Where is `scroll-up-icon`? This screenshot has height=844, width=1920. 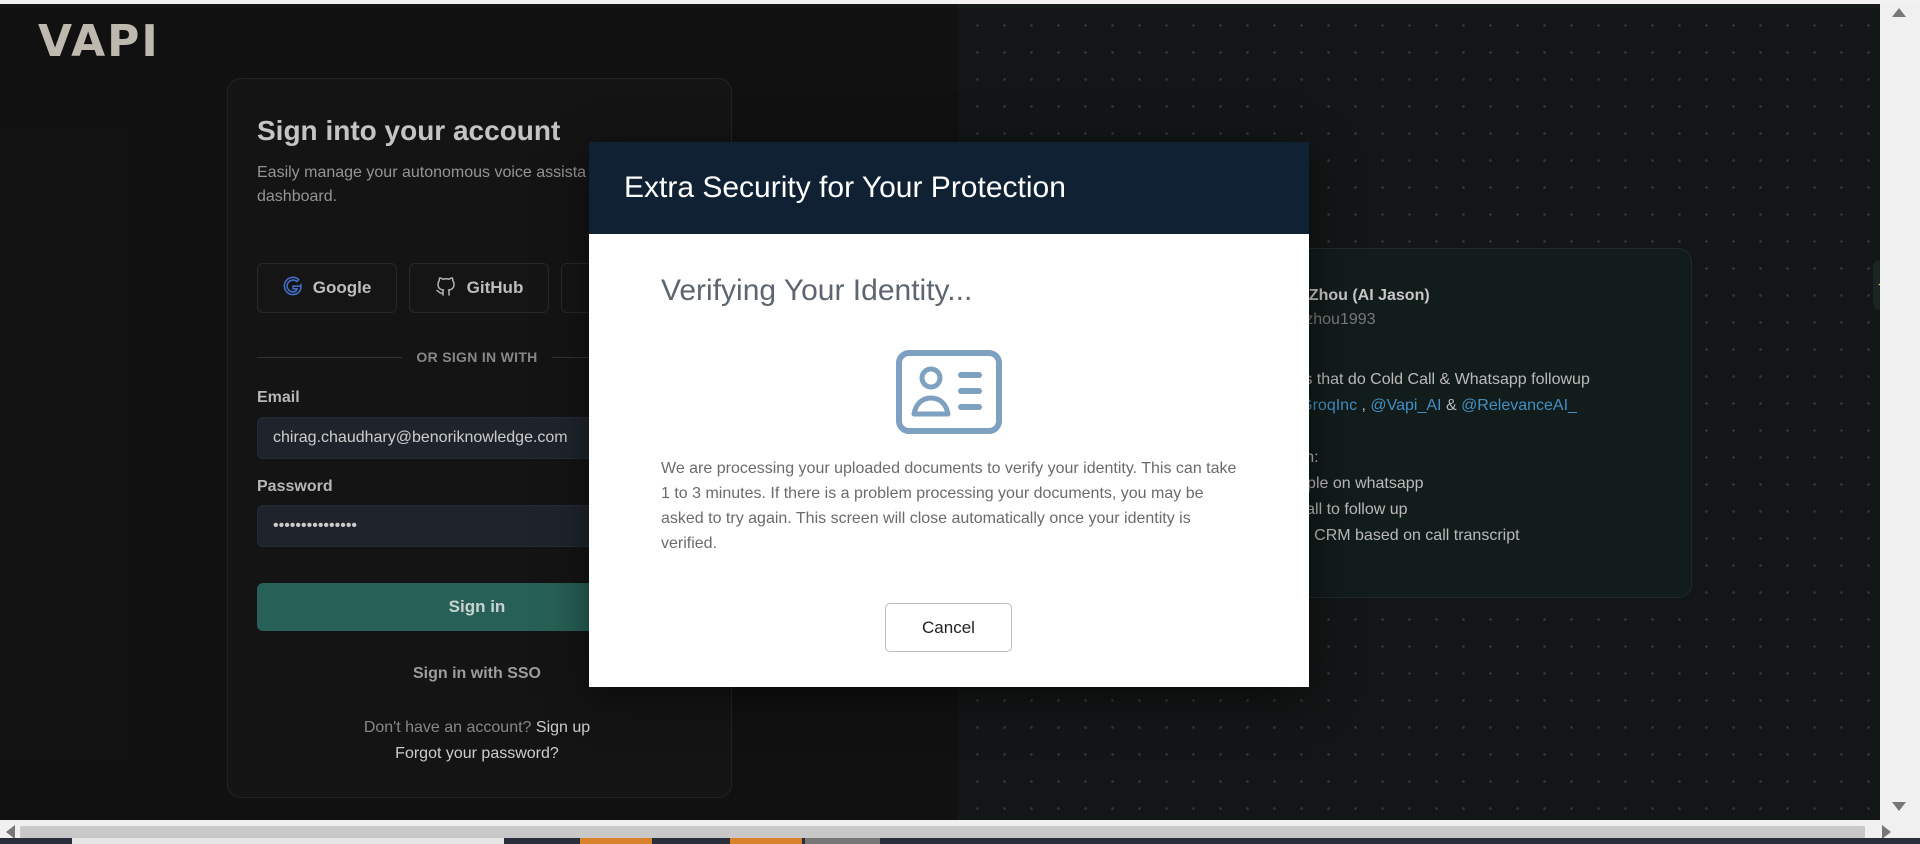
scroll-up-icon is located at coordinates (1899, 12).